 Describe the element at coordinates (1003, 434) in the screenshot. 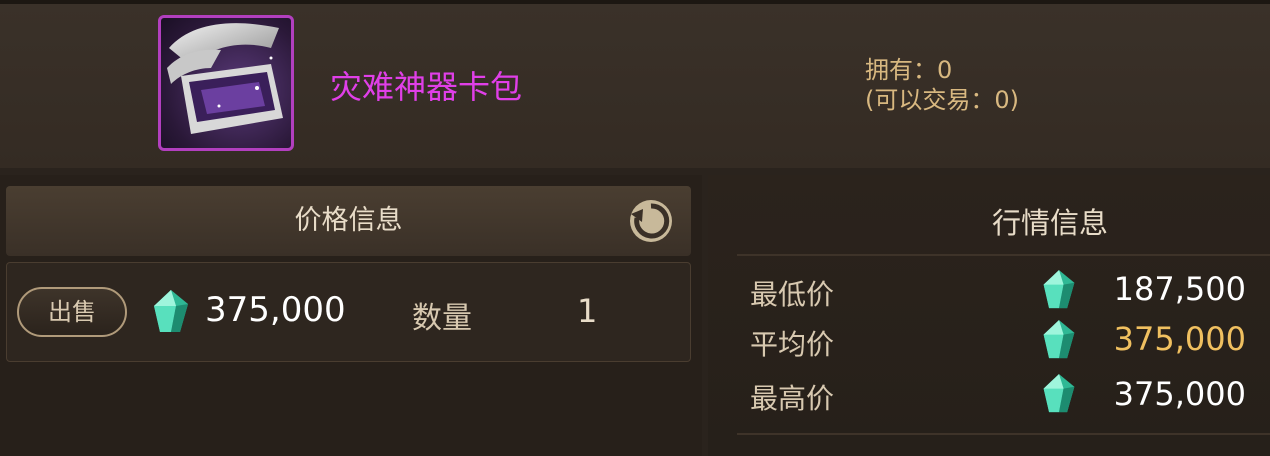

I see `market-divider-bottom` at that location.